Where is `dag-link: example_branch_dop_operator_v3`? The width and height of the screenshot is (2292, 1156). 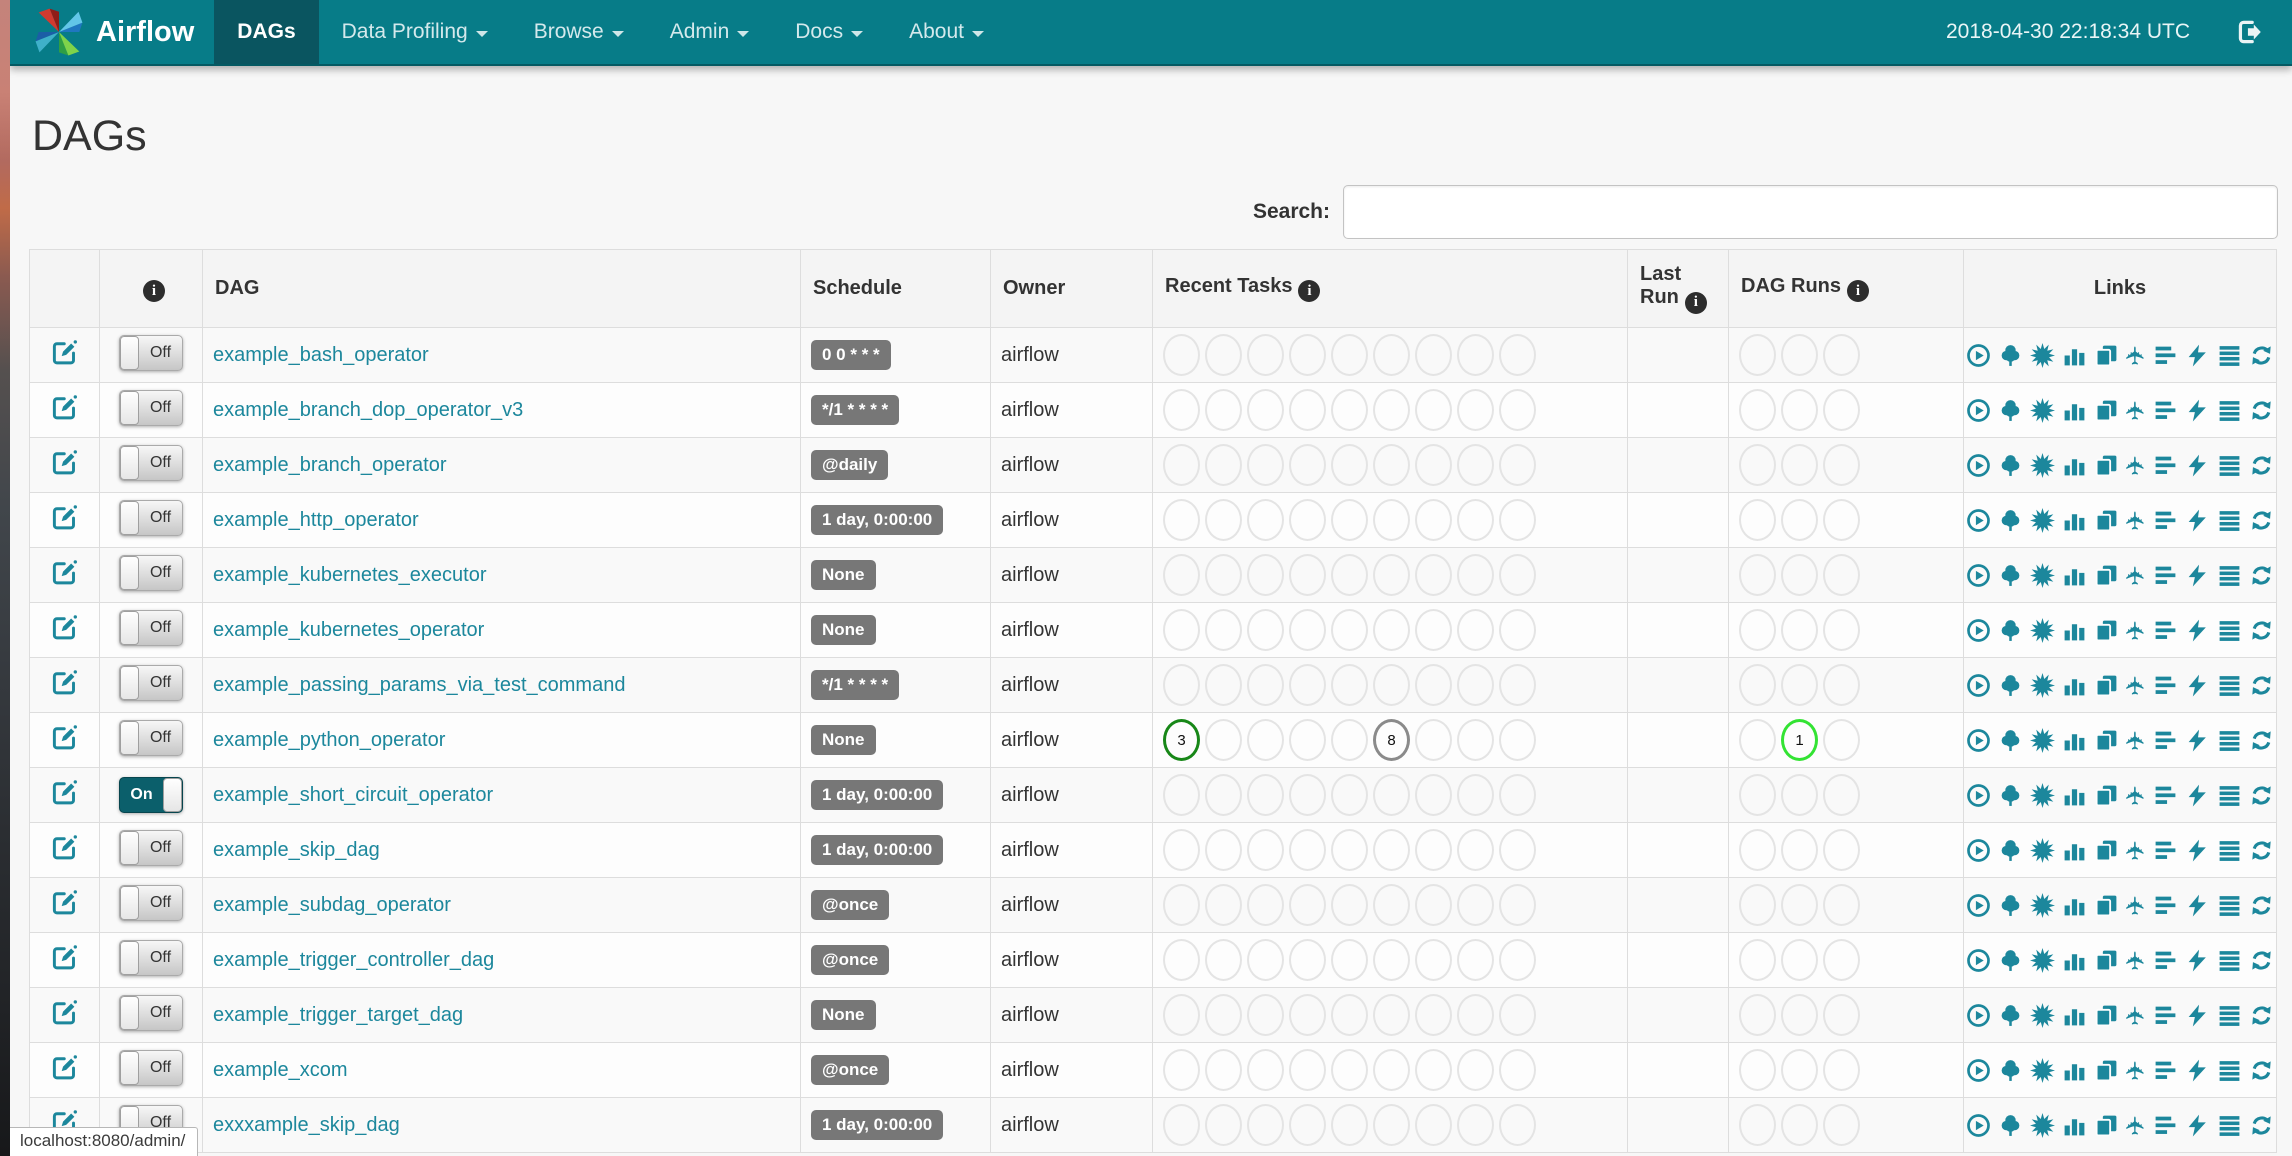 dag-link: example_branch_dop_operator_v3 is located at coordinates (368, 410).